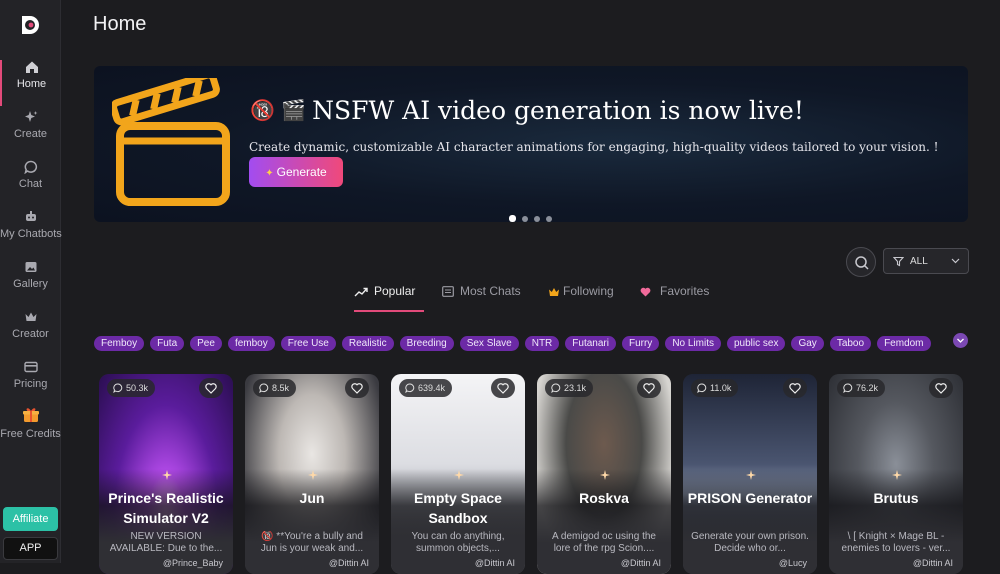 The height and width of the screenshot is (574, 1000). I want to click on tag-chip: femboy, so click(251, 343).